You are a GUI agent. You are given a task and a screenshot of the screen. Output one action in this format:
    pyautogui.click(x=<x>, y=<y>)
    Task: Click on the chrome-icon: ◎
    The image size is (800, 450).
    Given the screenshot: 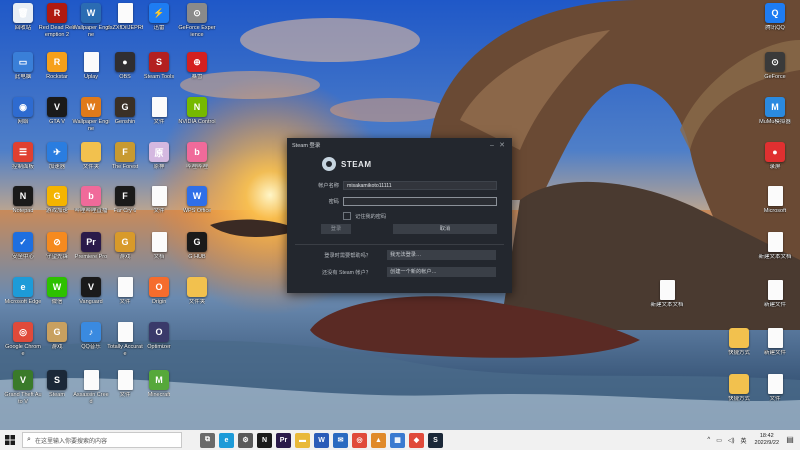 What is the action you would take?
    pyautogui.click(x=359, y=440)
    